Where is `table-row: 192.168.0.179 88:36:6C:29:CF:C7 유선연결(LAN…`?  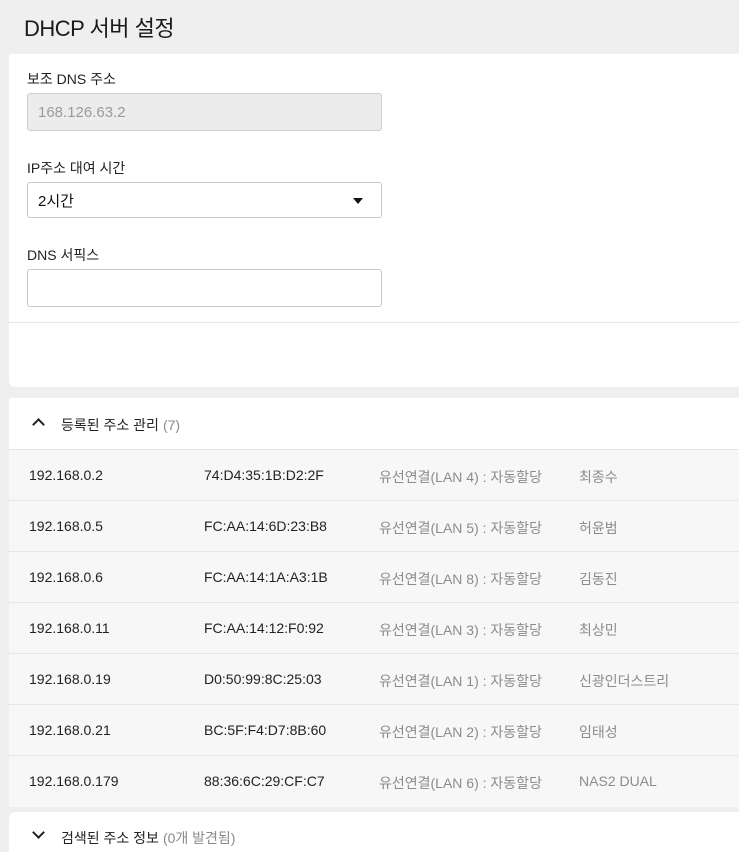 table-row: 192.168.0.179 88:36:6C:29:CF:C7 유선연결(LAN… is located at coordinates (374, 781).